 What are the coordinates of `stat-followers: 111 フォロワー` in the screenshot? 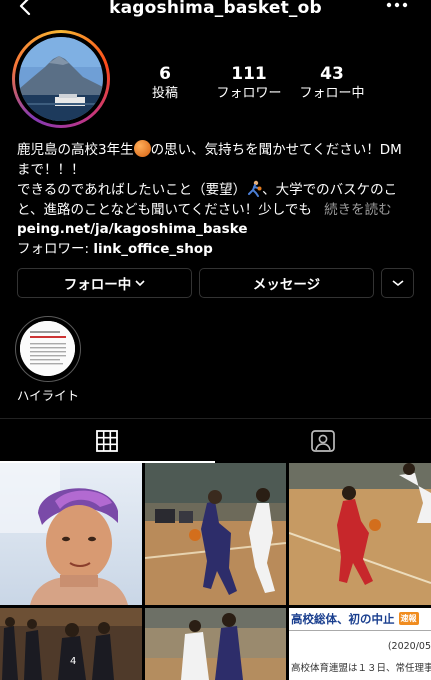 It's located at (249, 83).